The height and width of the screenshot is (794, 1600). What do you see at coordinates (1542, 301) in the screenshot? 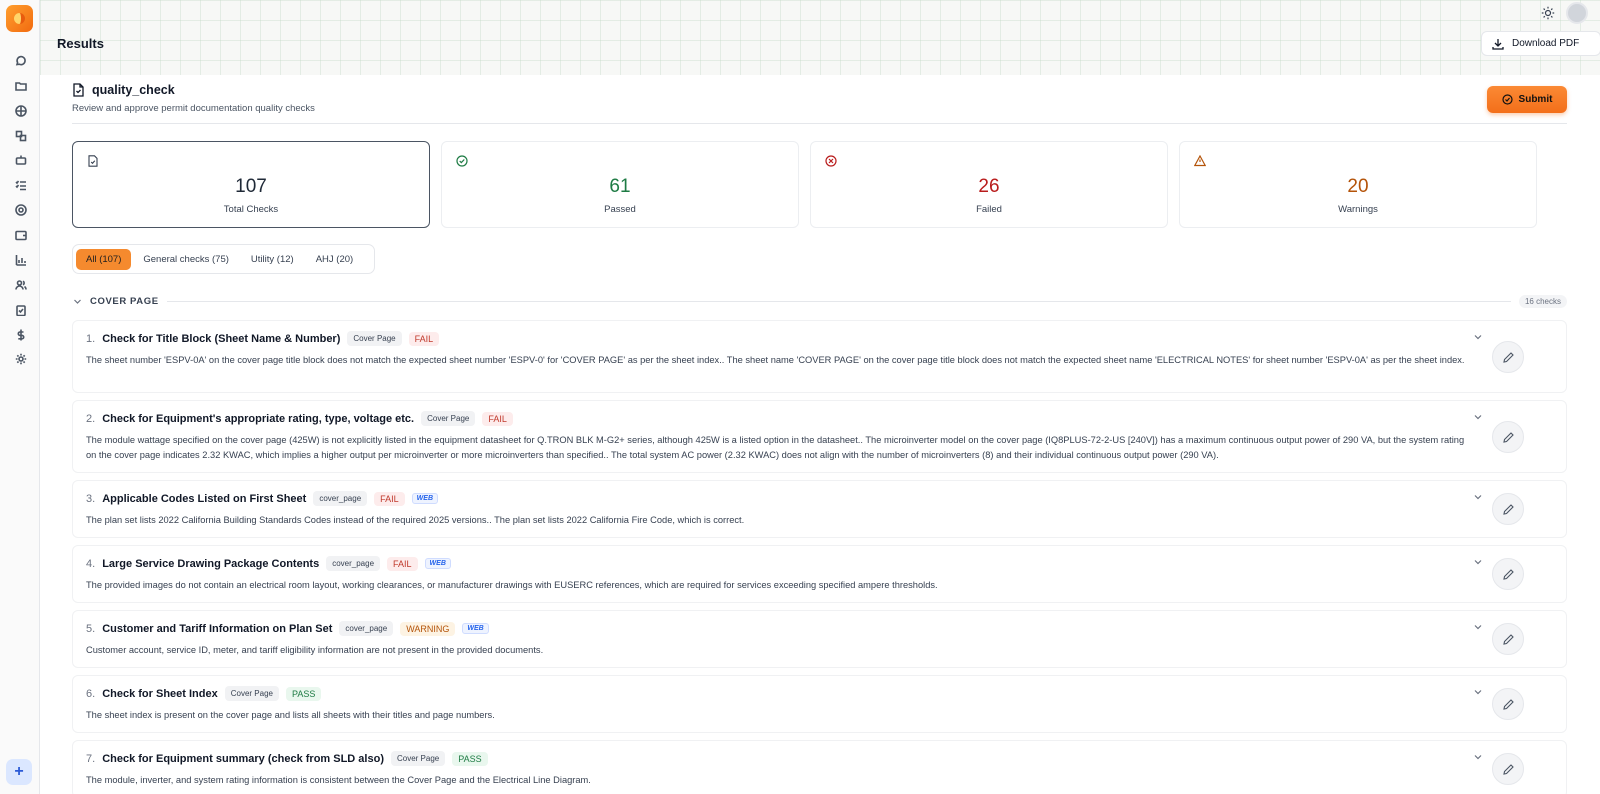
I see `section-count-badge: 16 checks` at bounding box center [1542, 301].